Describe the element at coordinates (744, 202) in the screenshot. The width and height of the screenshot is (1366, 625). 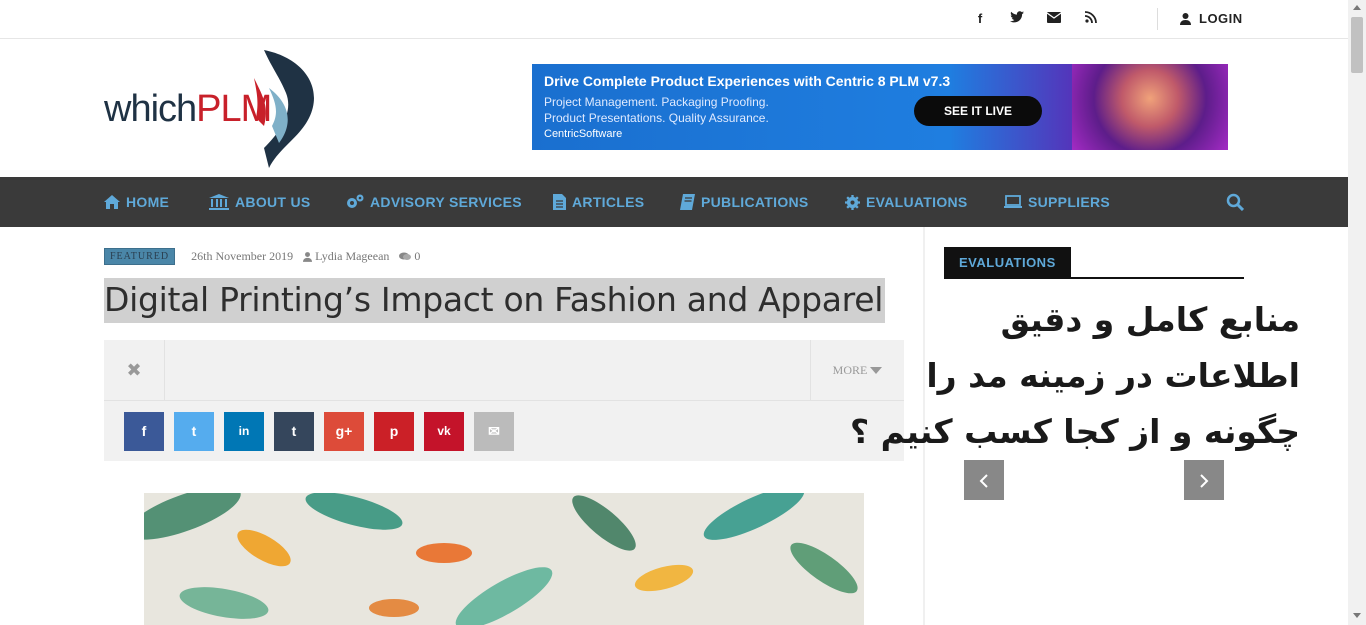
I see `nav-publications: PUBLICATIONS` at that location.